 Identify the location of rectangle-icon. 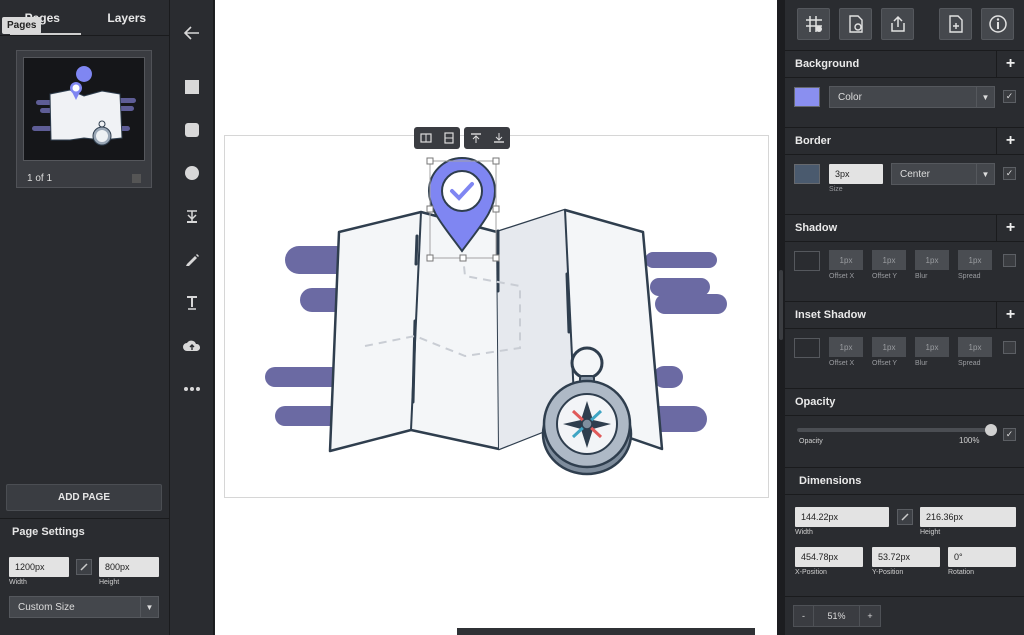
(192, 87).